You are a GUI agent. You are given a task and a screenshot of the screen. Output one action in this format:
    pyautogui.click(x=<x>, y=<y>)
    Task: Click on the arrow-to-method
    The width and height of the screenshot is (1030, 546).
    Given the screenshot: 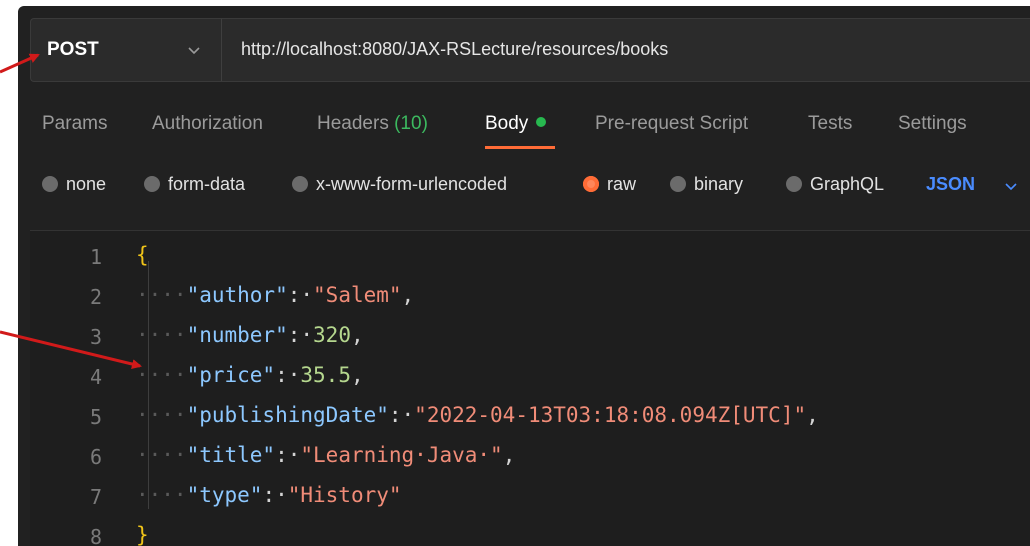 What is the action you would take?
    pyautogui.click(x=20, y=63)
    